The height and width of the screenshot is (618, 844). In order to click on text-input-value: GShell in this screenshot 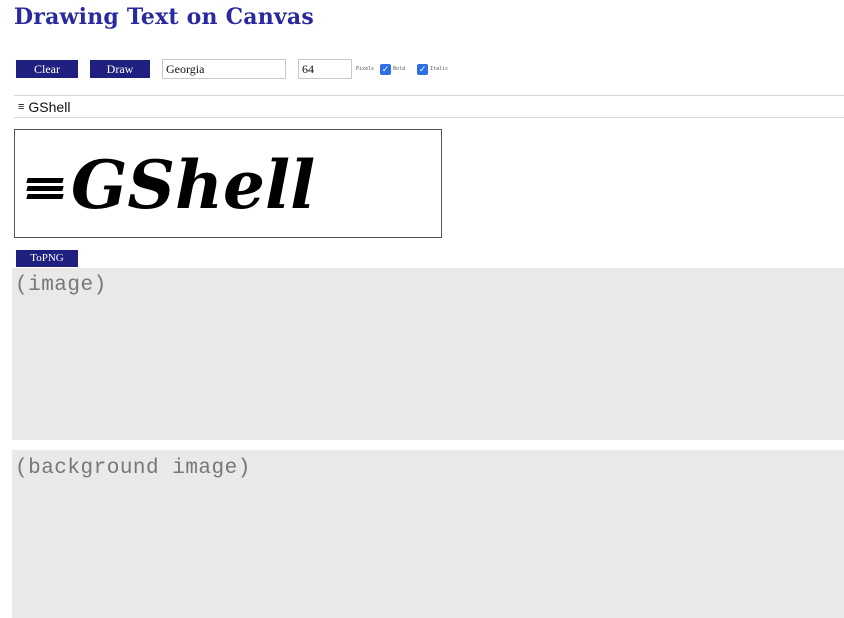, I will do `click(49, 106)`.